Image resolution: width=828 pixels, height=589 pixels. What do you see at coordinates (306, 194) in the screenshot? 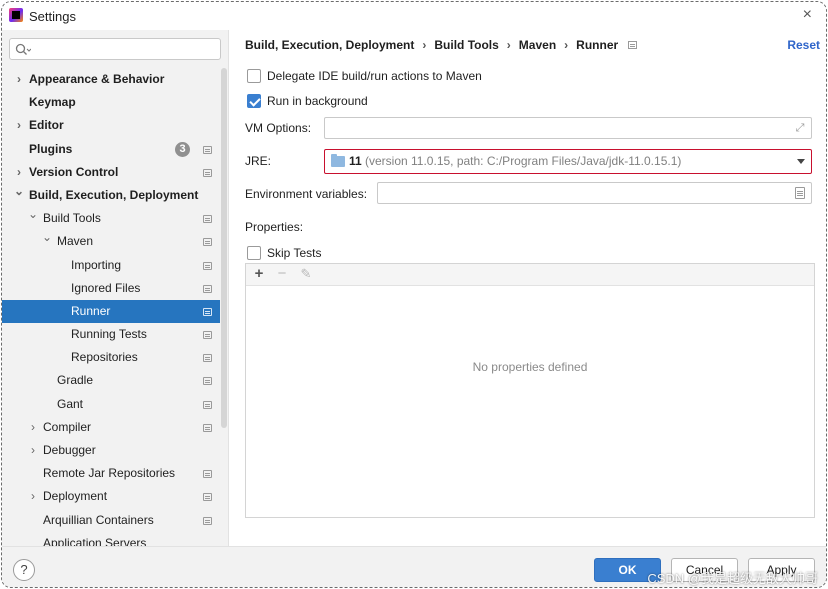
I see `environment-variables-label: Environment variables:` at bounding box center [306, 194].